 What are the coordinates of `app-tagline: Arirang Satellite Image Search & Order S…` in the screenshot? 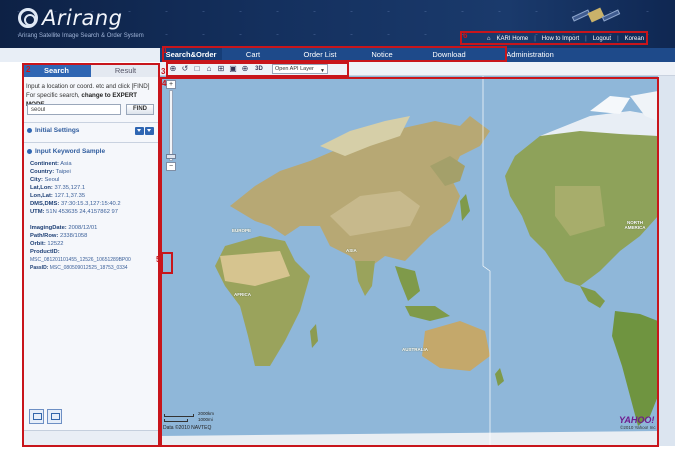 It's located at (81, 36).